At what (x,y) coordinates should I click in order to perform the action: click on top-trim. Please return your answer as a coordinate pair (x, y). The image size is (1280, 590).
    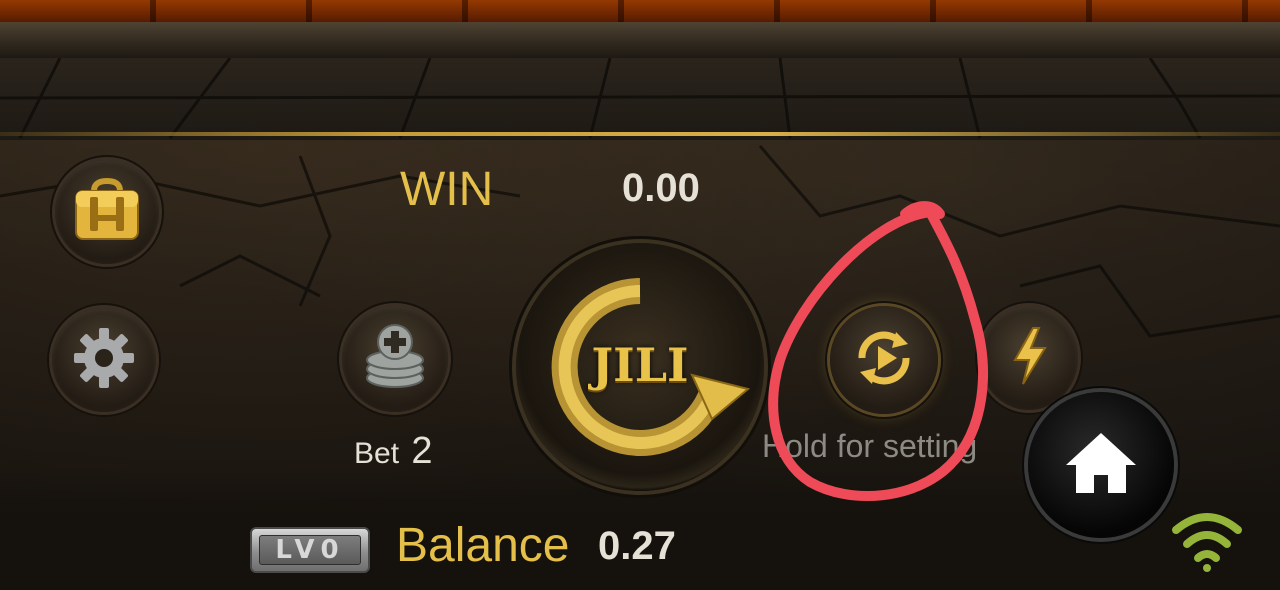
    Looking at the image, I should click on (640, 41).